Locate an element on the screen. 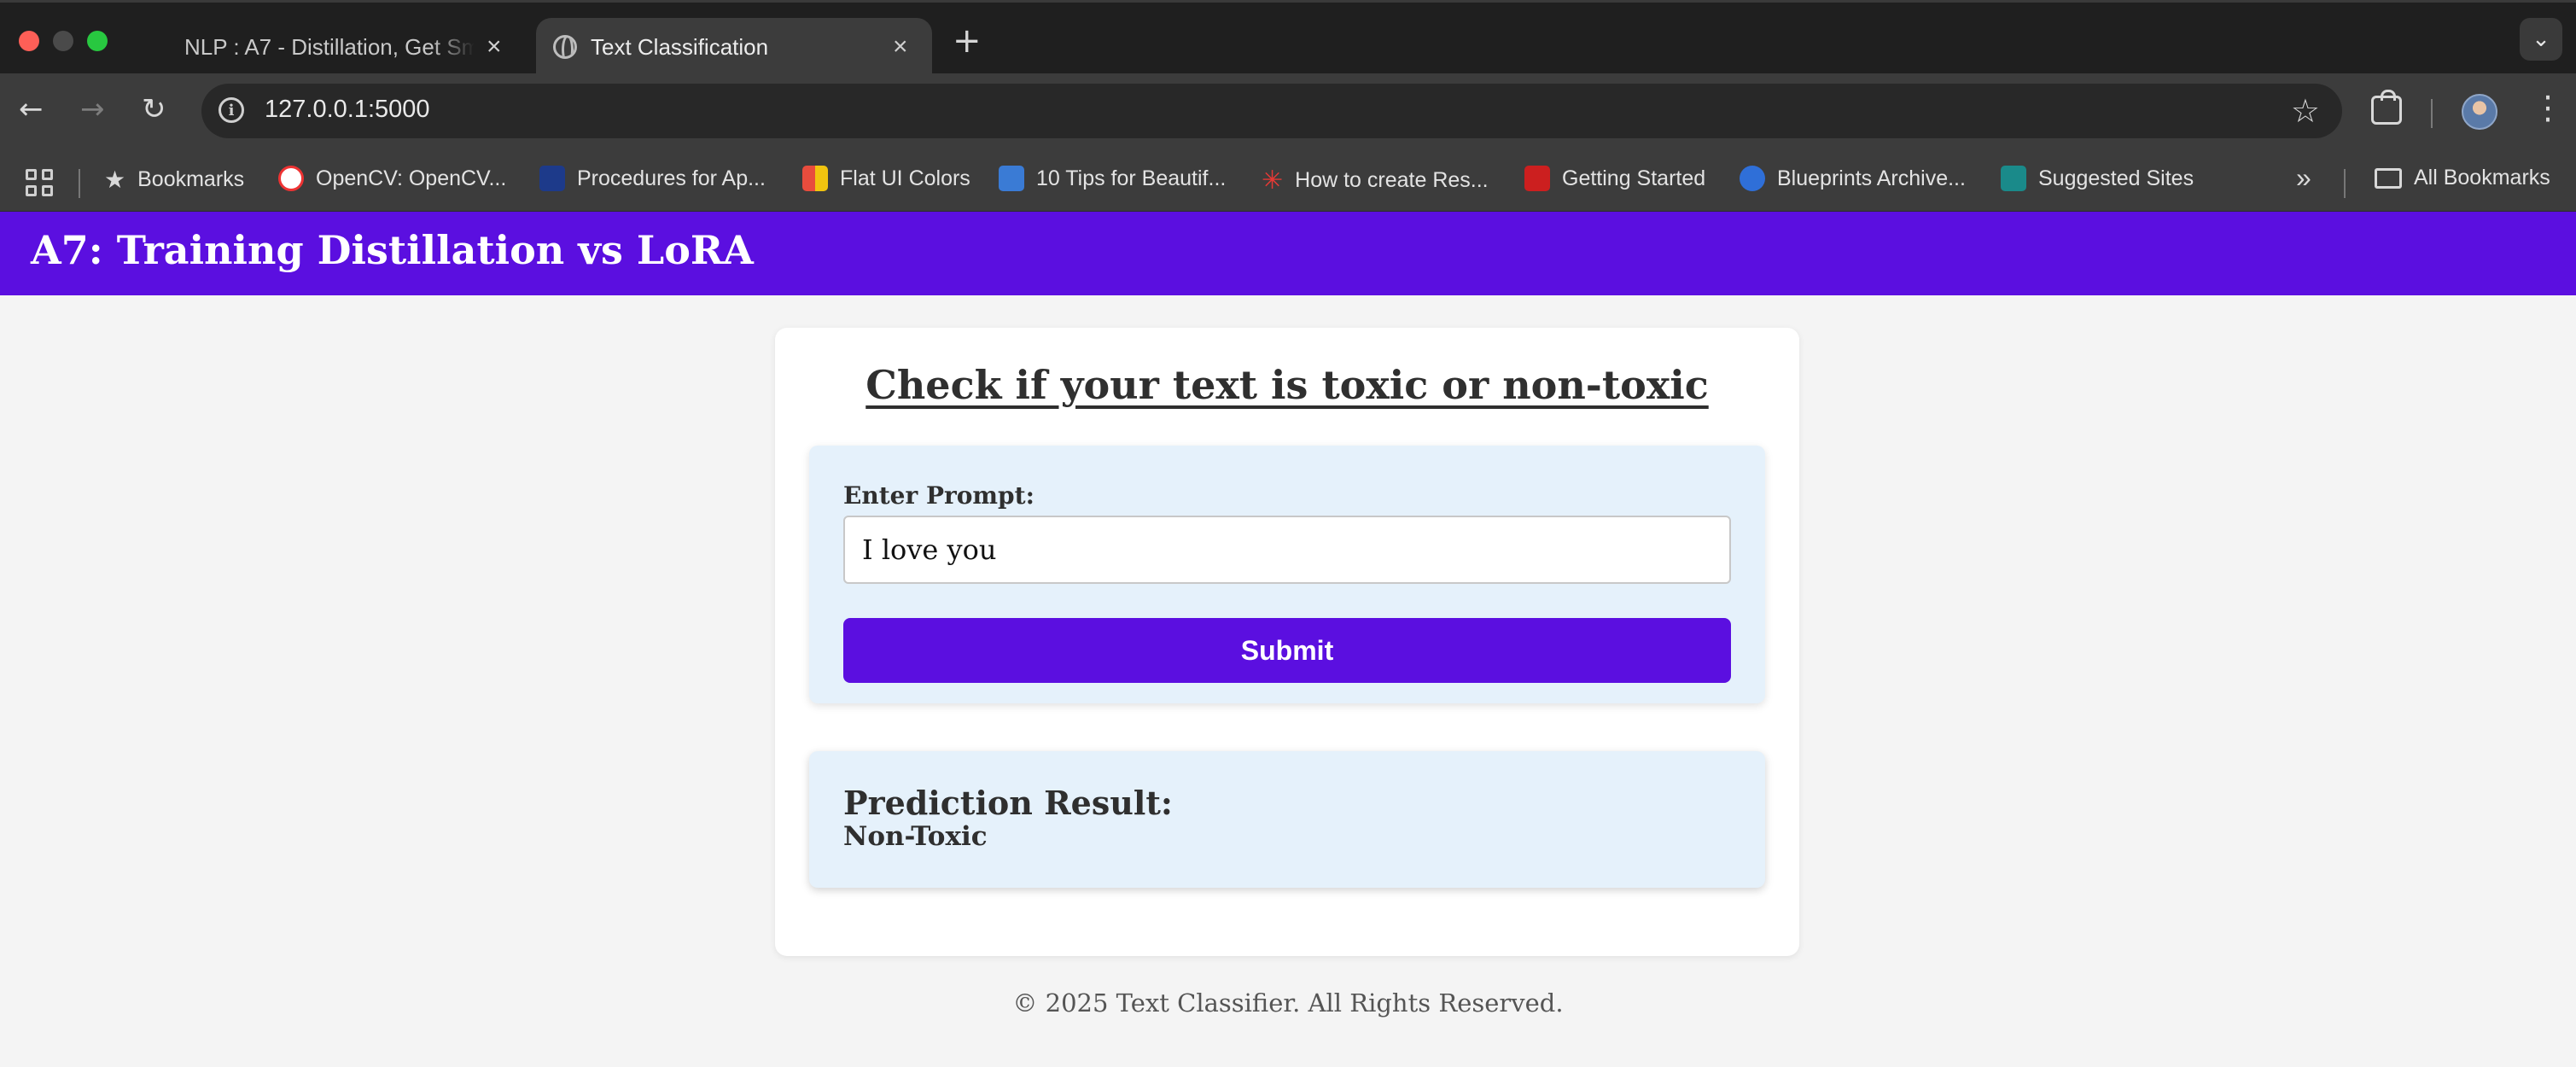 The image size is (2576, 1067). tab-search-button: ⌄ is located at coordinates (2541, 39).